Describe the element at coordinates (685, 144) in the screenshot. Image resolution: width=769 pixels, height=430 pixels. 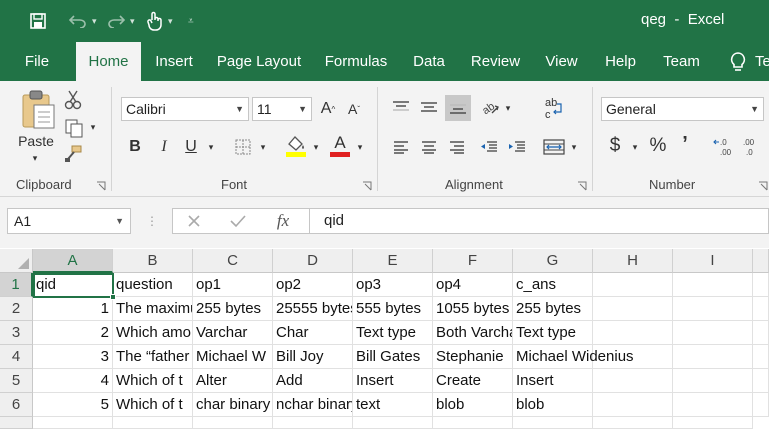
I see `comma-style-button: ’` at that location.